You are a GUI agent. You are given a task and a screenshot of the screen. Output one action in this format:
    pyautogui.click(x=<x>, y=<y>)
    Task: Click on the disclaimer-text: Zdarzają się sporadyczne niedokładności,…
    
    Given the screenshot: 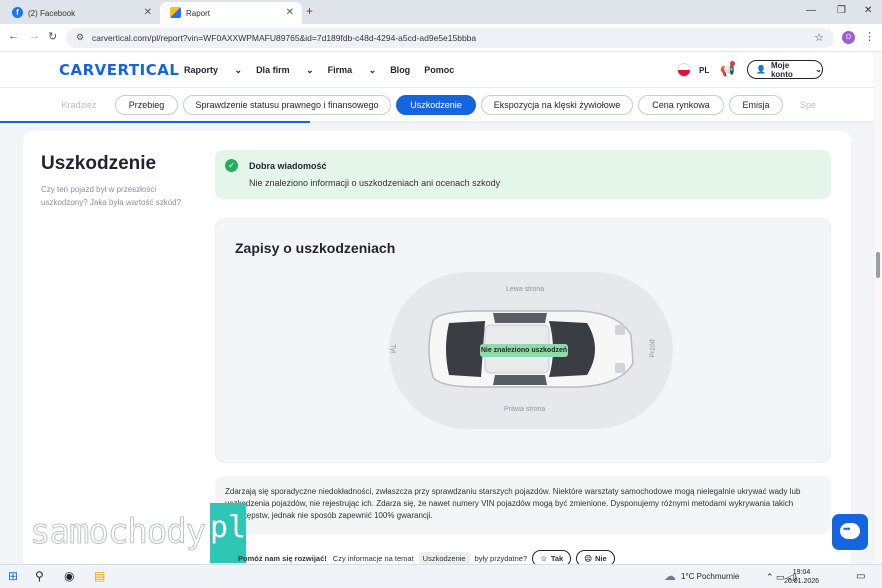 What is the action you would take?
    pyautogui.click(x=523, y=505)
    